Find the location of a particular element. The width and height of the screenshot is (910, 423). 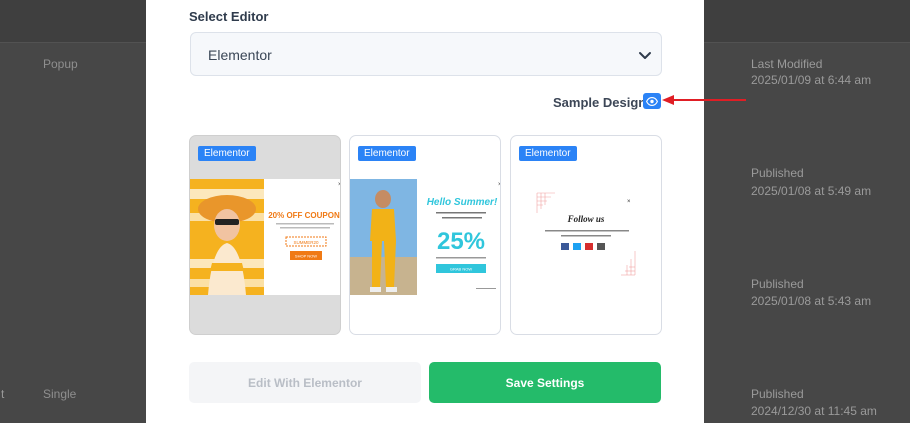

summer-percent: 25% is located at coordinates (461, 241).